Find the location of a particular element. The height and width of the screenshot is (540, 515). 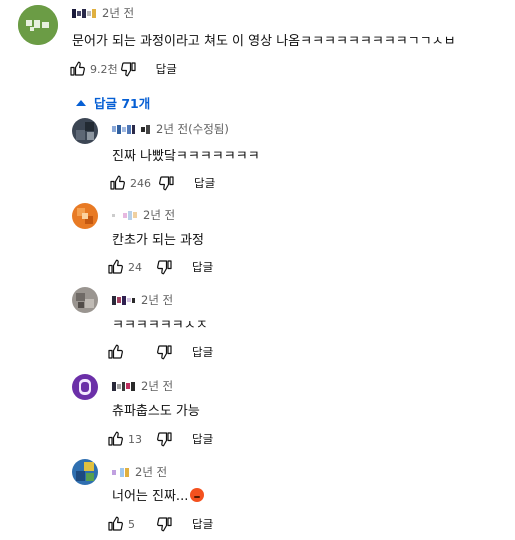

comment-time: 2년 전(수정됨) is located at coordinates (192, 129).